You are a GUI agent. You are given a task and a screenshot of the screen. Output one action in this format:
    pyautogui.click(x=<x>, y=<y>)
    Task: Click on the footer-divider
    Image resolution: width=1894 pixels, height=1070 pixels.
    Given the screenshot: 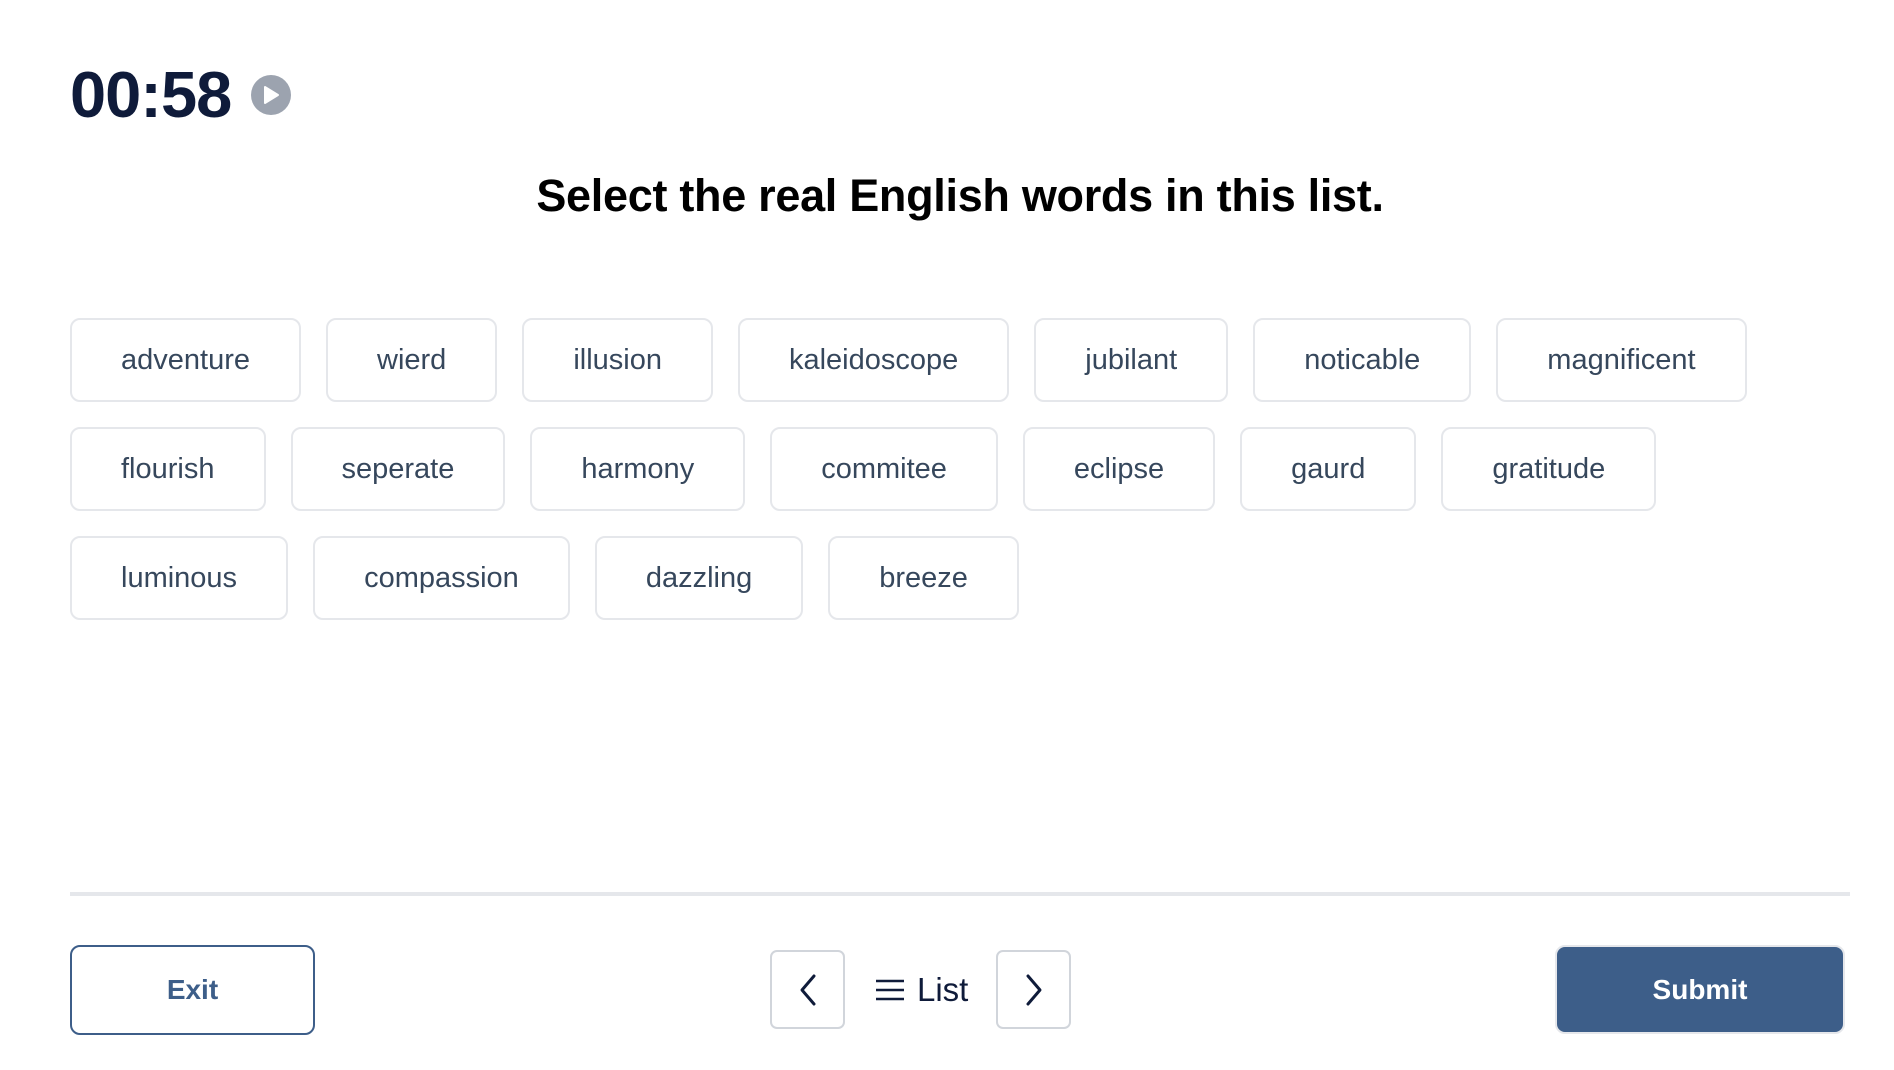 What is the action you would take?
    pyautogui.click(x=960, y=894)
    